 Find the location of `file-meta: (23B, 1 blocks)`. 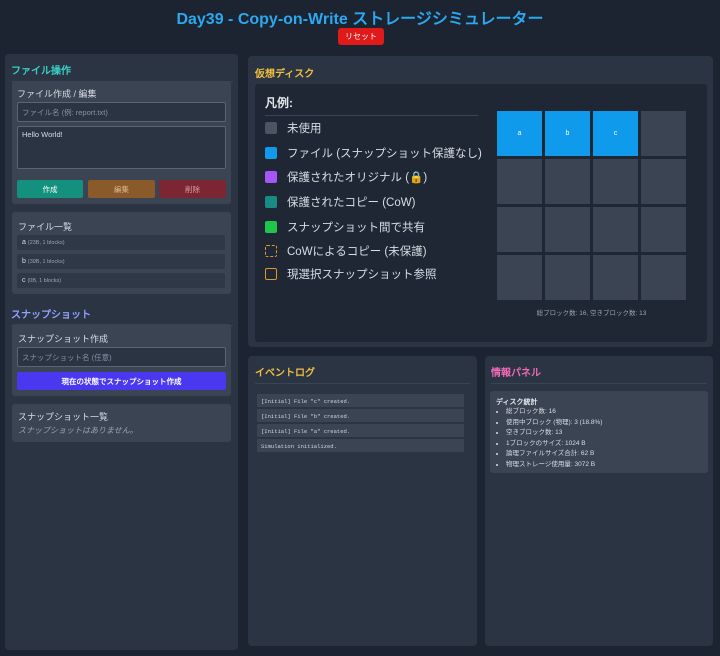

file-meta: (23B, 1 blocks) is located at coordinates (46, 243).